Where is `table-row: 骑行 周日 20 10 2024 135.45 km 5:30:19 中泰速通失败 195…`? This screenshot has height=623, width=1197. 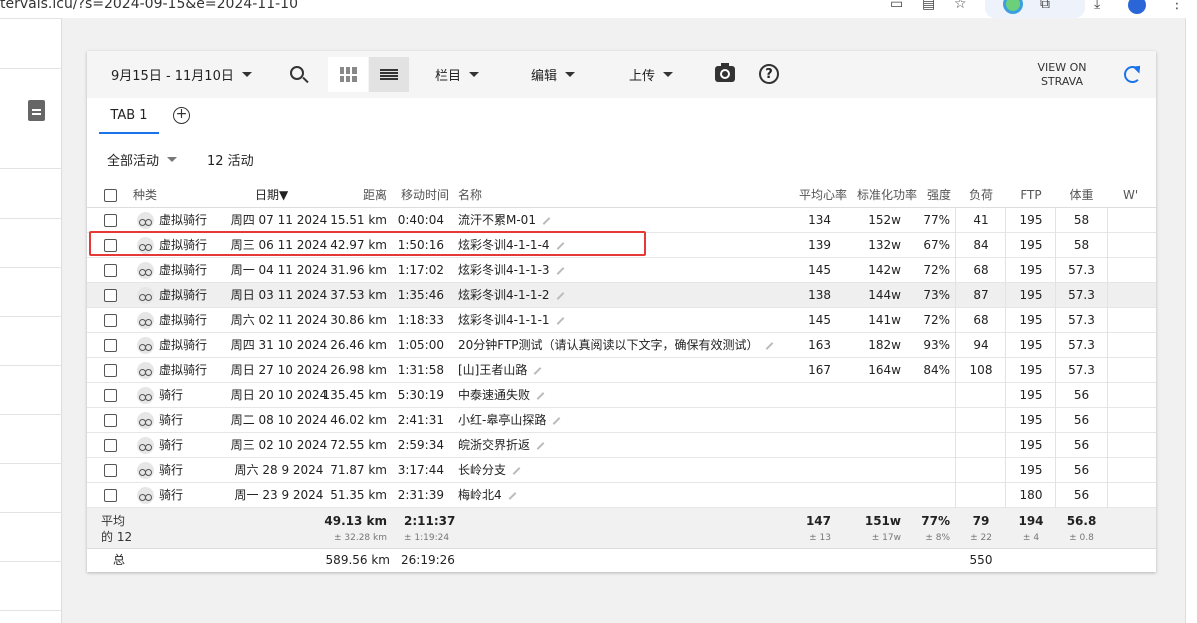 table-row: 骑行 周日 20 10 2024 135.45 km 5:30:19 中泰速通失败 195… is located at coordinates (621, 395).